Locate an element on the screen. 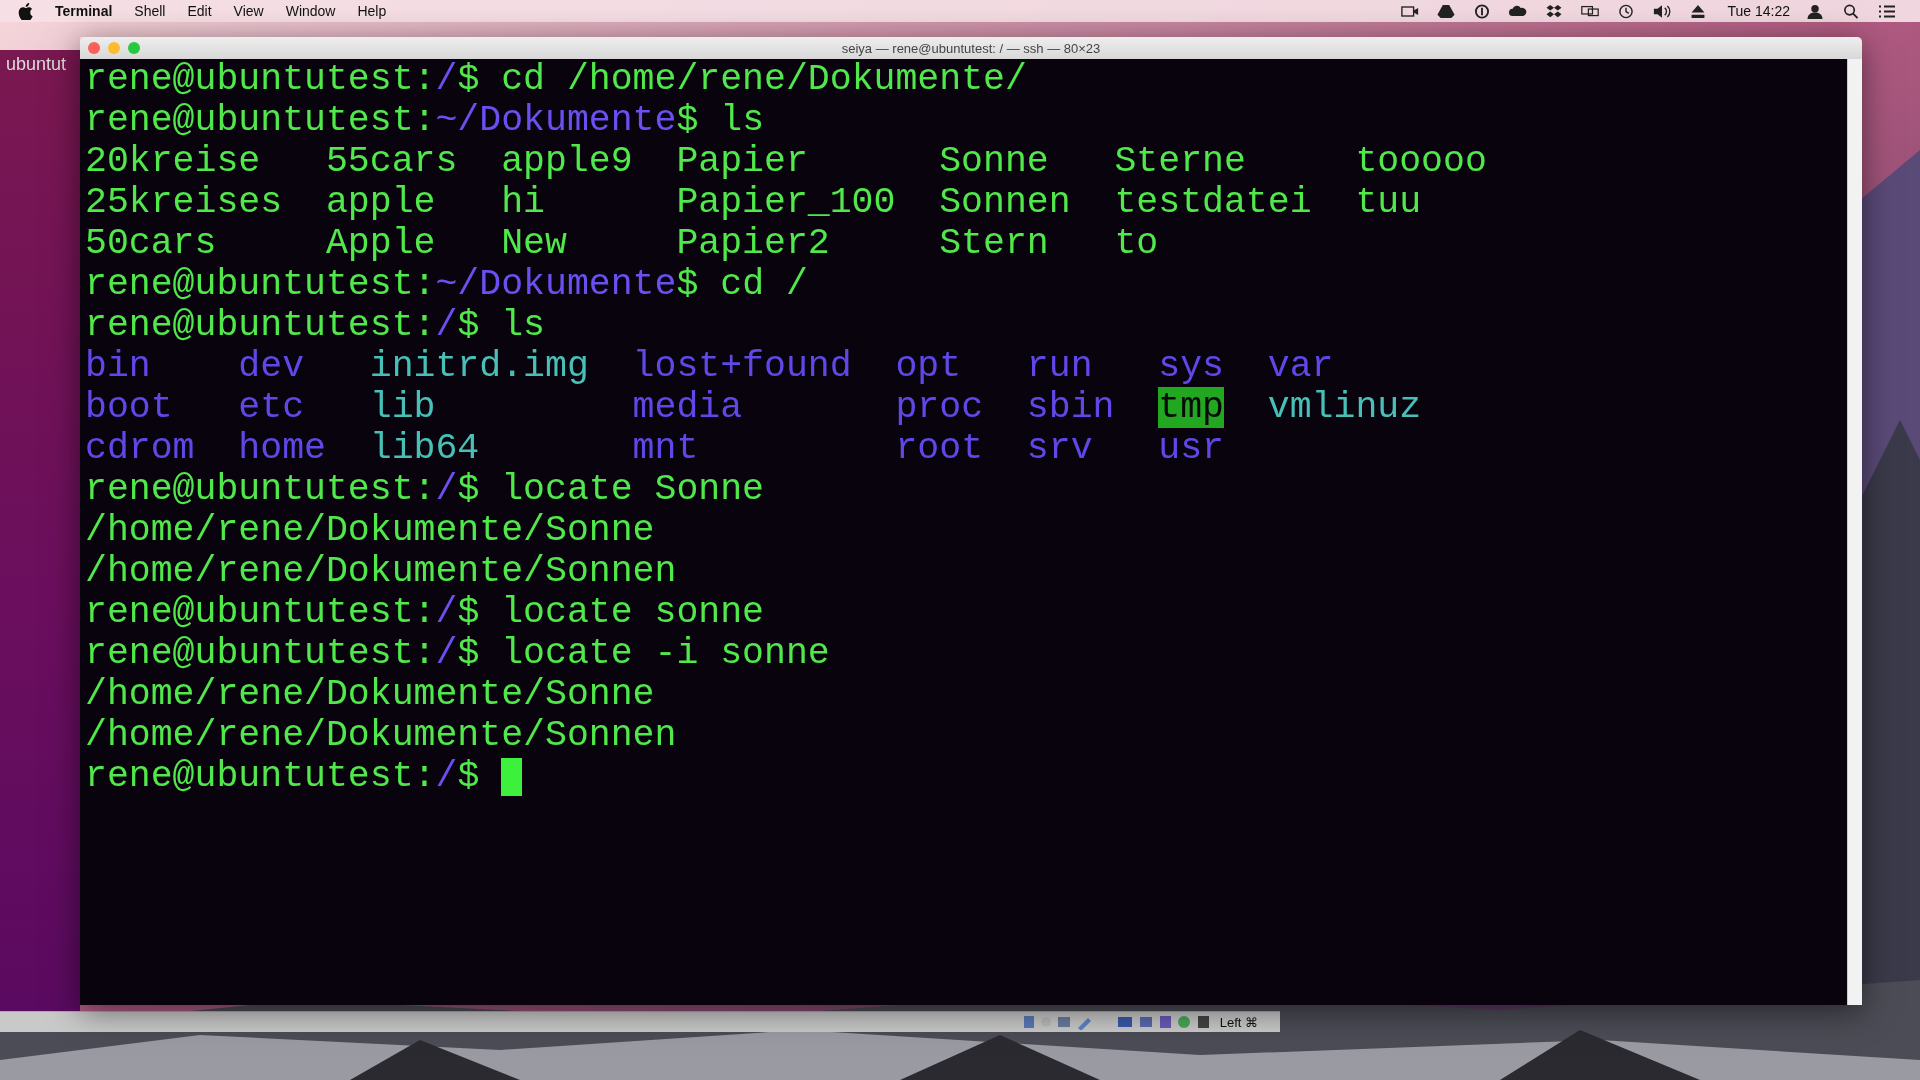  file-name: tuu is located at coordinates (1388, 202).